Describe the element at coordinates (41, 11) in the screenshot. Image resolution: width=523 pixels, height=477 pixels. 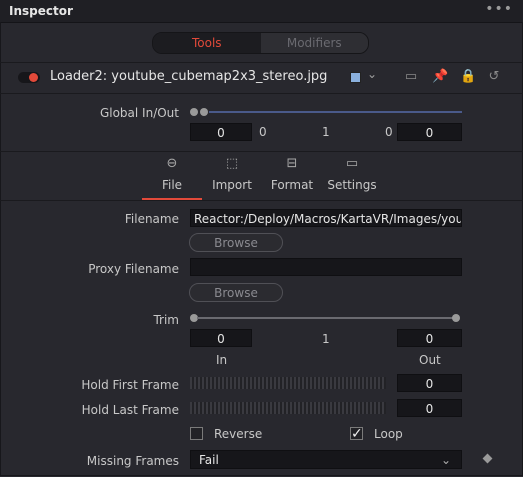
I see `inspector-title: Inspector` at that location.